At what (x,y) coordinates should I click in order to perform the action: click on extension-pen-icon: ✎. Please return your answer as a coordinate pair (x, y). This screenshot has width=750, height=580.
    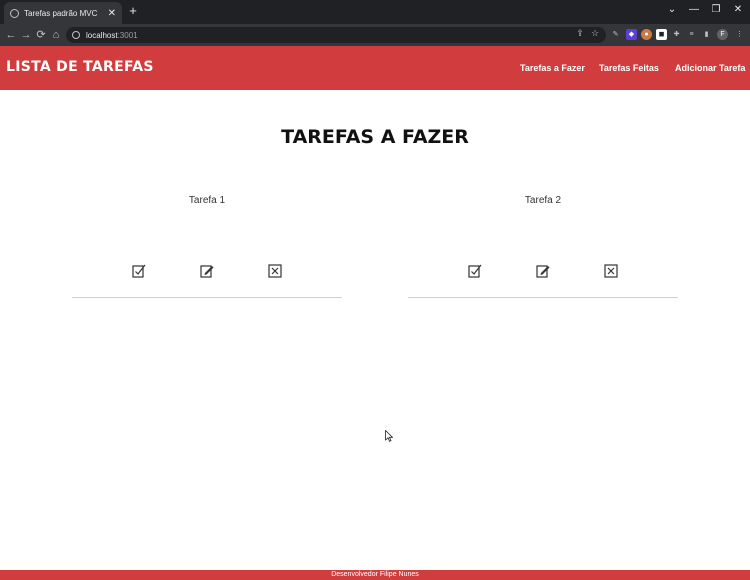
    Looking at the image, I should click on (615, 34).